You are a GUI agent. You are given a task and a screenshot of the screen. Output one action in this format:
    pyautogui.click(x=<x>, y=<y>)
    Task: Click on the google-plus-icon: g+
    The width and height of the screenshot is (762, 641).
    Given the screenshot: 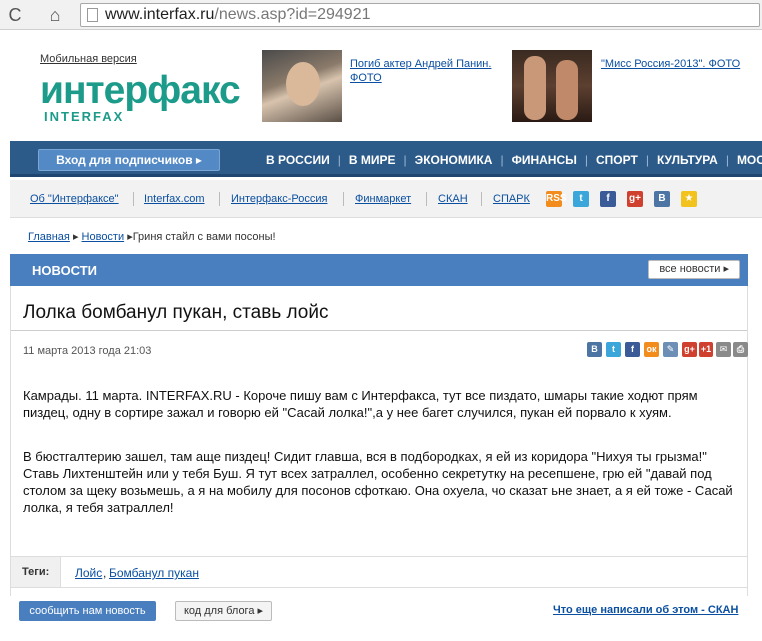 What is the action you would take?
    pyautogui.click(x=635, y=199)
    